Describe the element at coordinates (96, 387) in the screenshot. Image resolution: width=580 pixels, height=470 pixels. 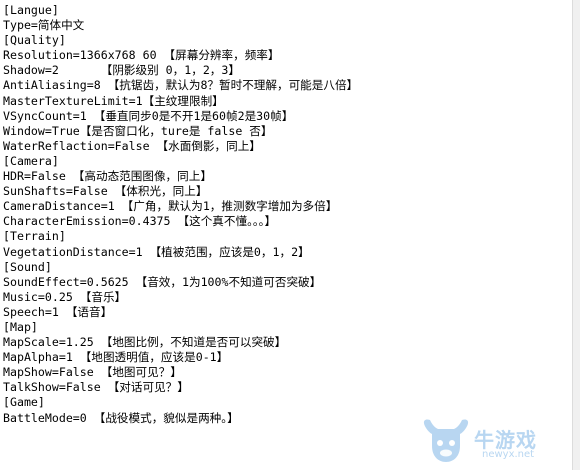
I see `config-line-talk-show: TalkShow=False 【对话可见？】` at that location.